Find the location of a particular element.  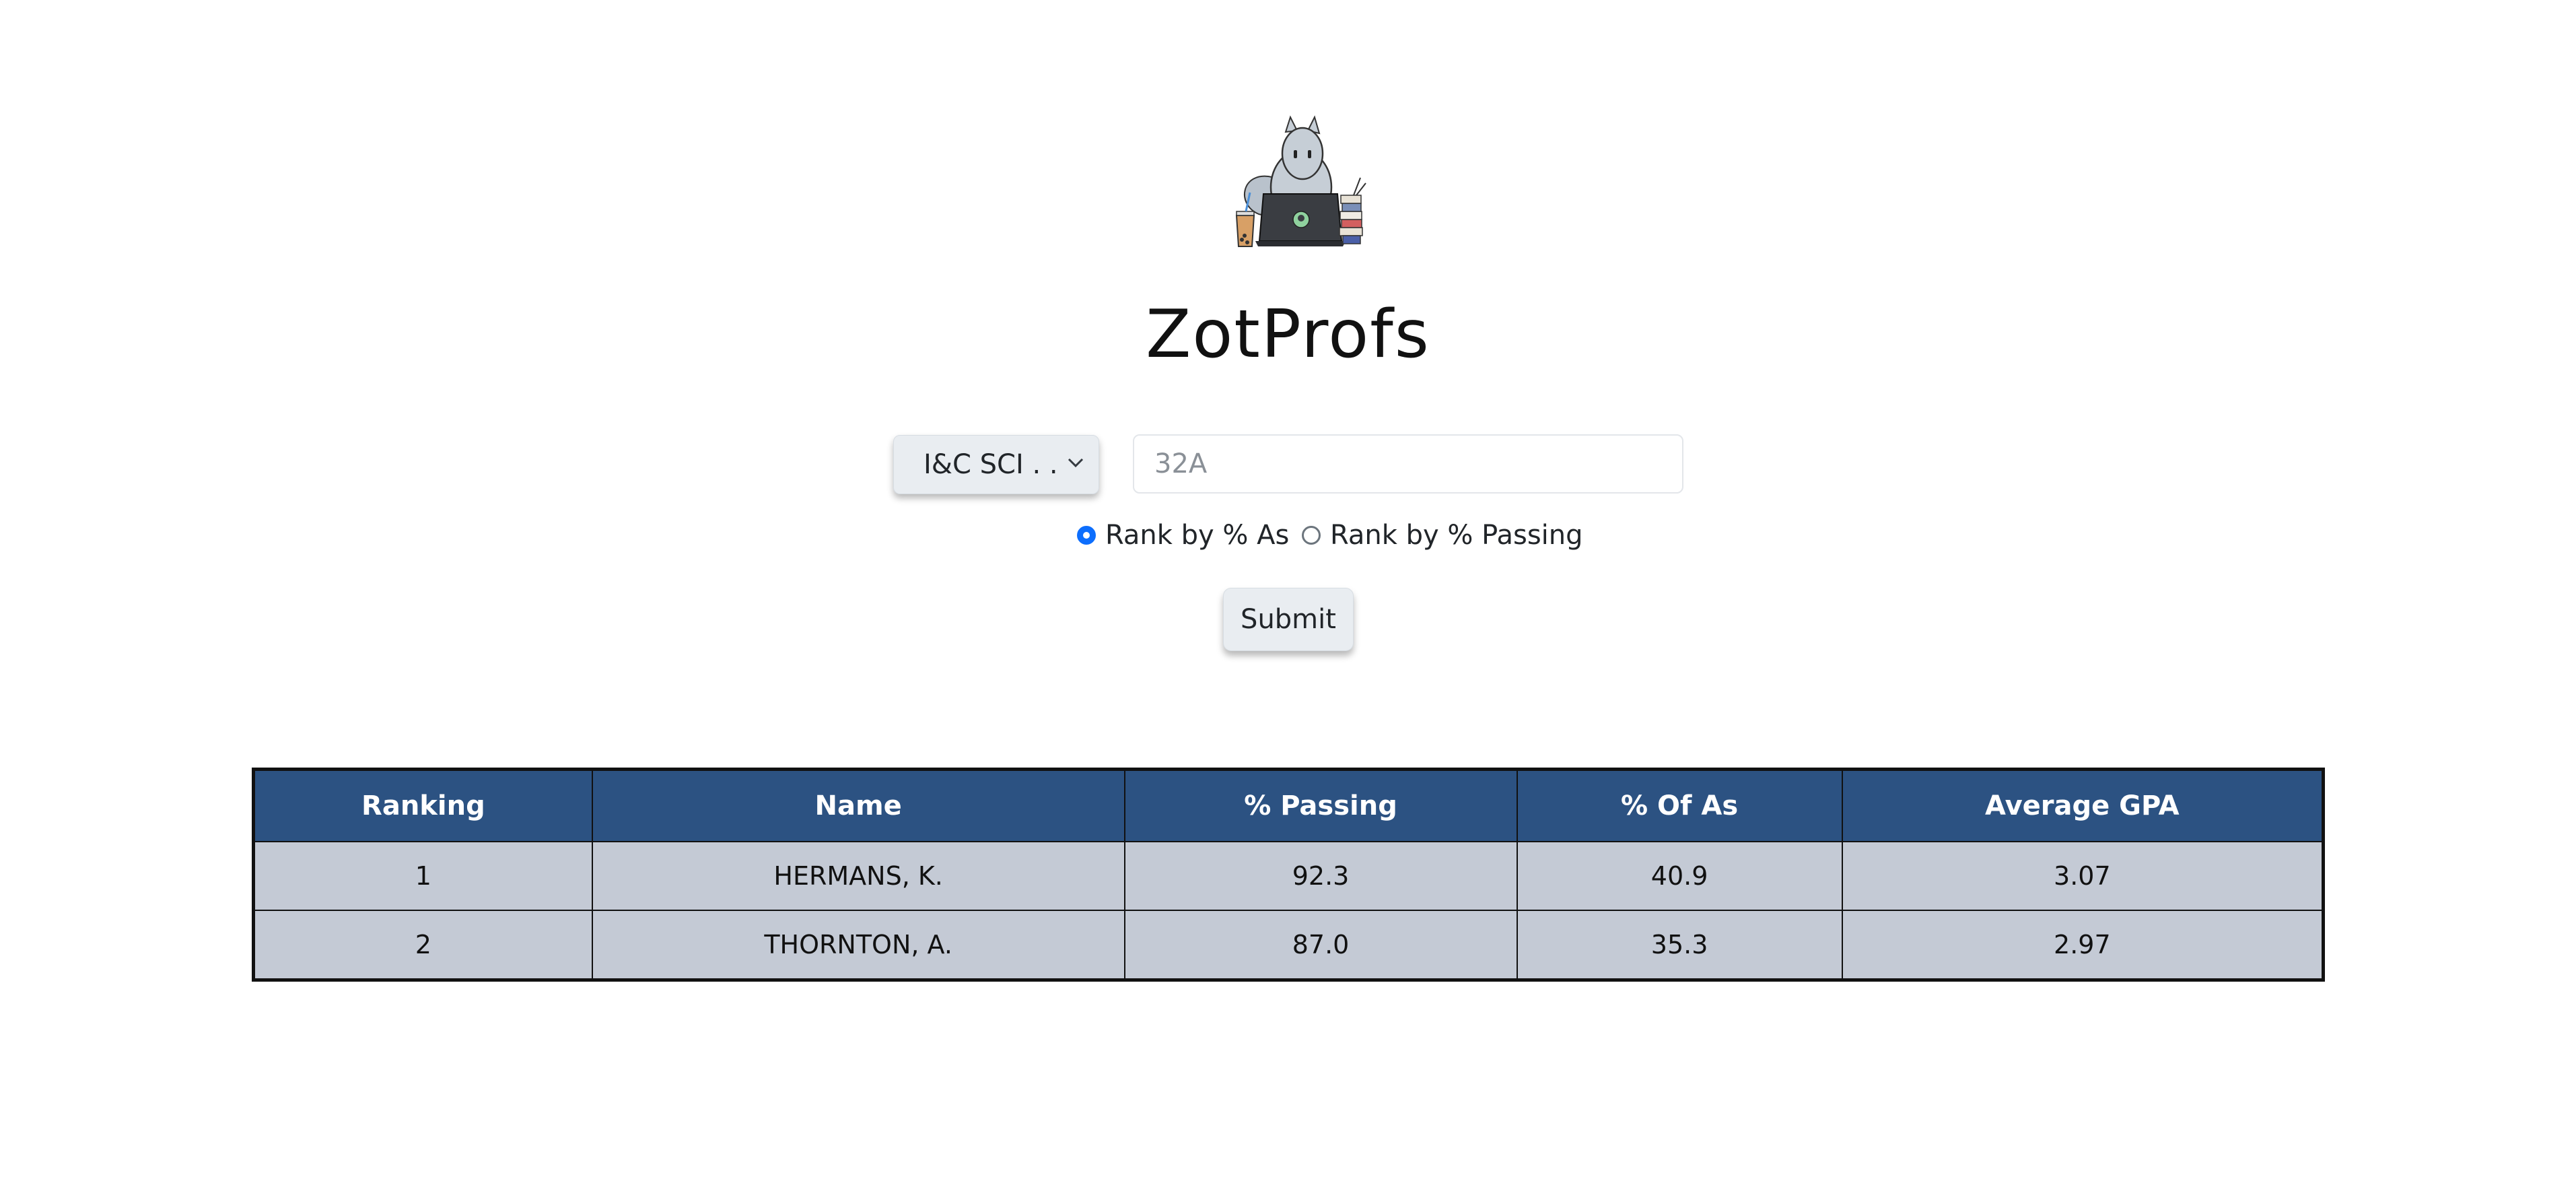

anteater-laptop-logo is located at coordinates (1294, 180).